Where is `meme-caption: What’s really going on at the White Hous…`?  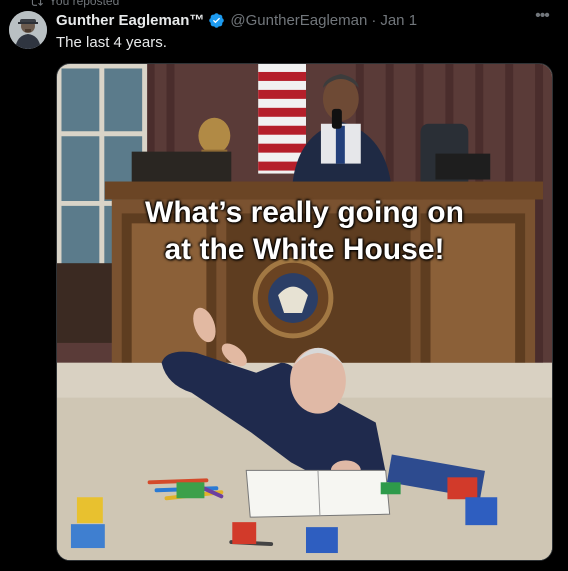 meme-caption: What’s really going on at the White Hous… is located at coordinates (304, 231).